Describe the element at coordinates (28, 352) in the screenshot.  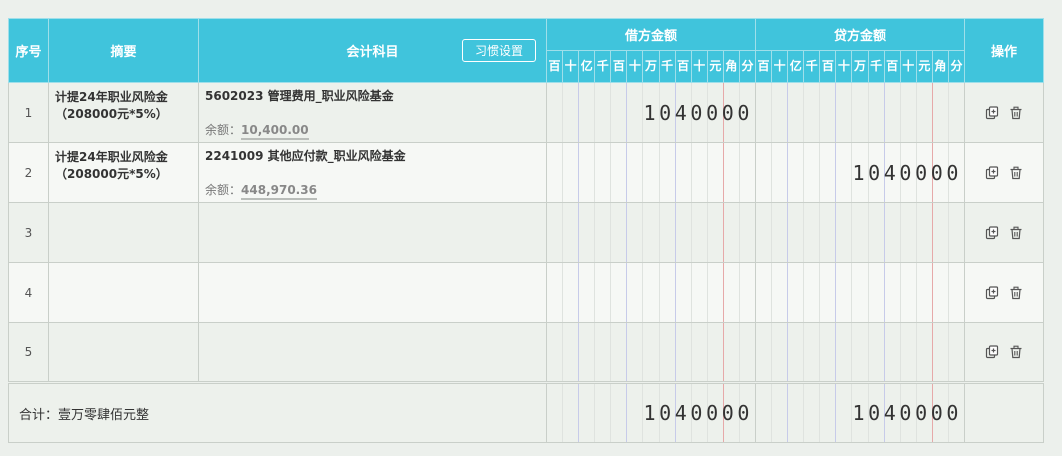
I see `row-seq: 5` at that location.